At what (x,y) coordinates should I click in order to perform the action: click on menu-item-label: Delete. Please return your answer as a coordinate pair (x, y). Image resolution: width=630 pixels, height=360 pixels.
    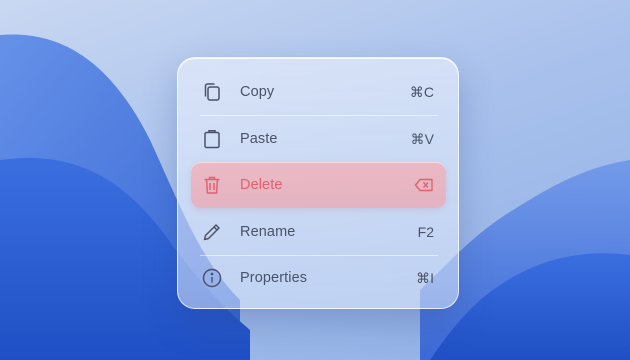
    Looking at the image, I should click on (261, 185).